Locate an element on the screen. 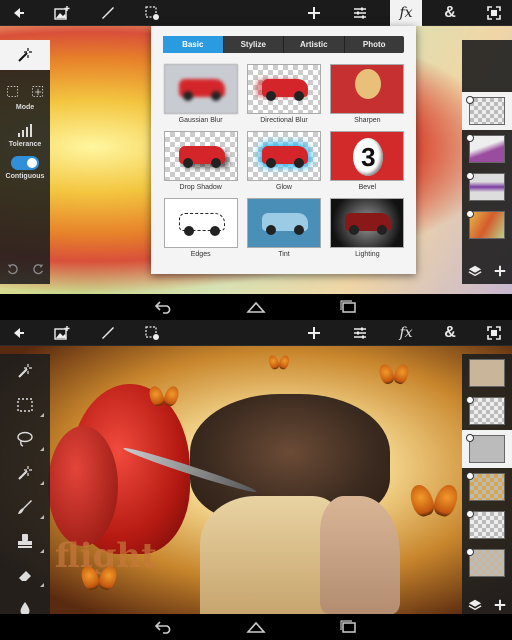 The height and width of the screenshot is (640, 512). effect-directional-blur: Directional Blur is located at coordinates (283, 94).